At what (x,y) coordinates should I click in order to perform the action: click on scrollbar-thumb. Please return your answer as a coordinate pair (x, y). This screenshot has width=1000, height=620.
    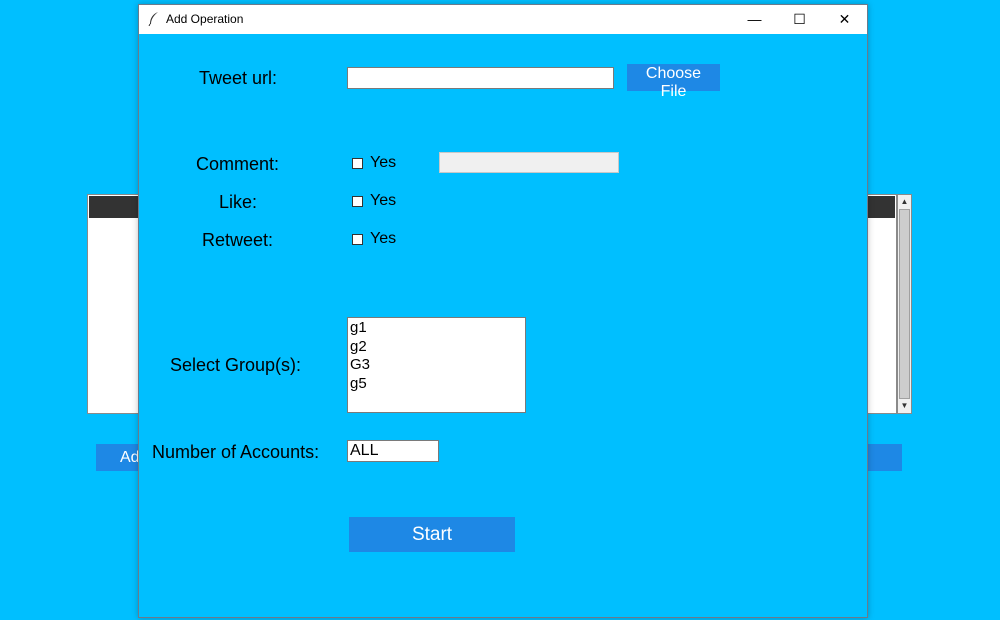
    Looking at the image, I should click on (904, 304).